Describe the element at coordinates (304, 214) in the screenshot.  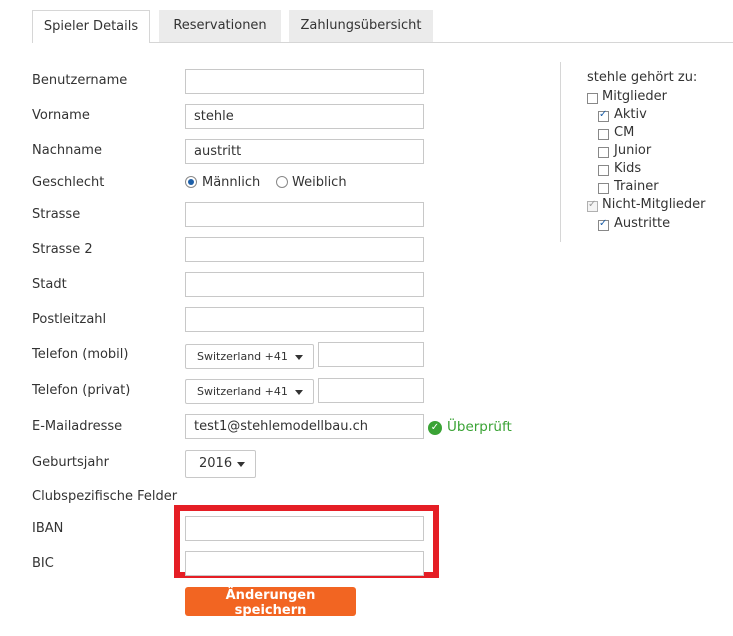
I see `street-input` at that location.